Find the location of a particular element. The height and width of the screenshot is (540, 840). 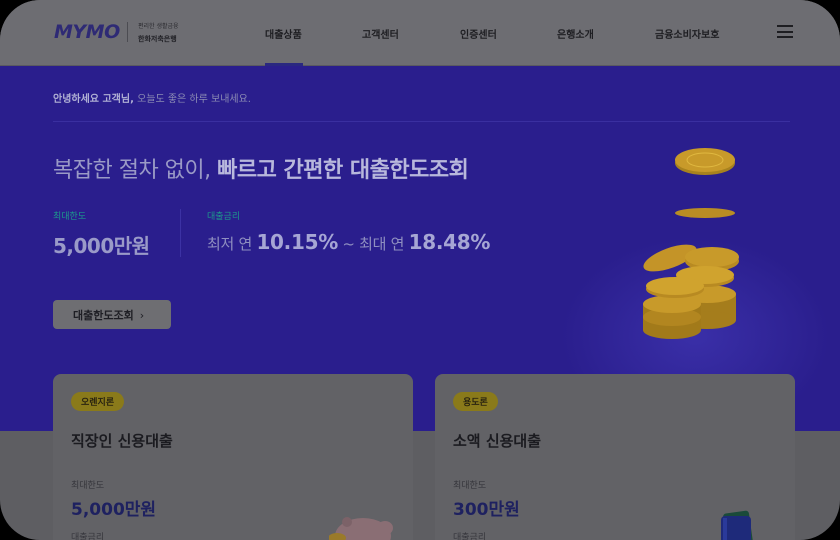

headline-plain: 복잡한 절차 없이, is located at coordinates (135, 170).